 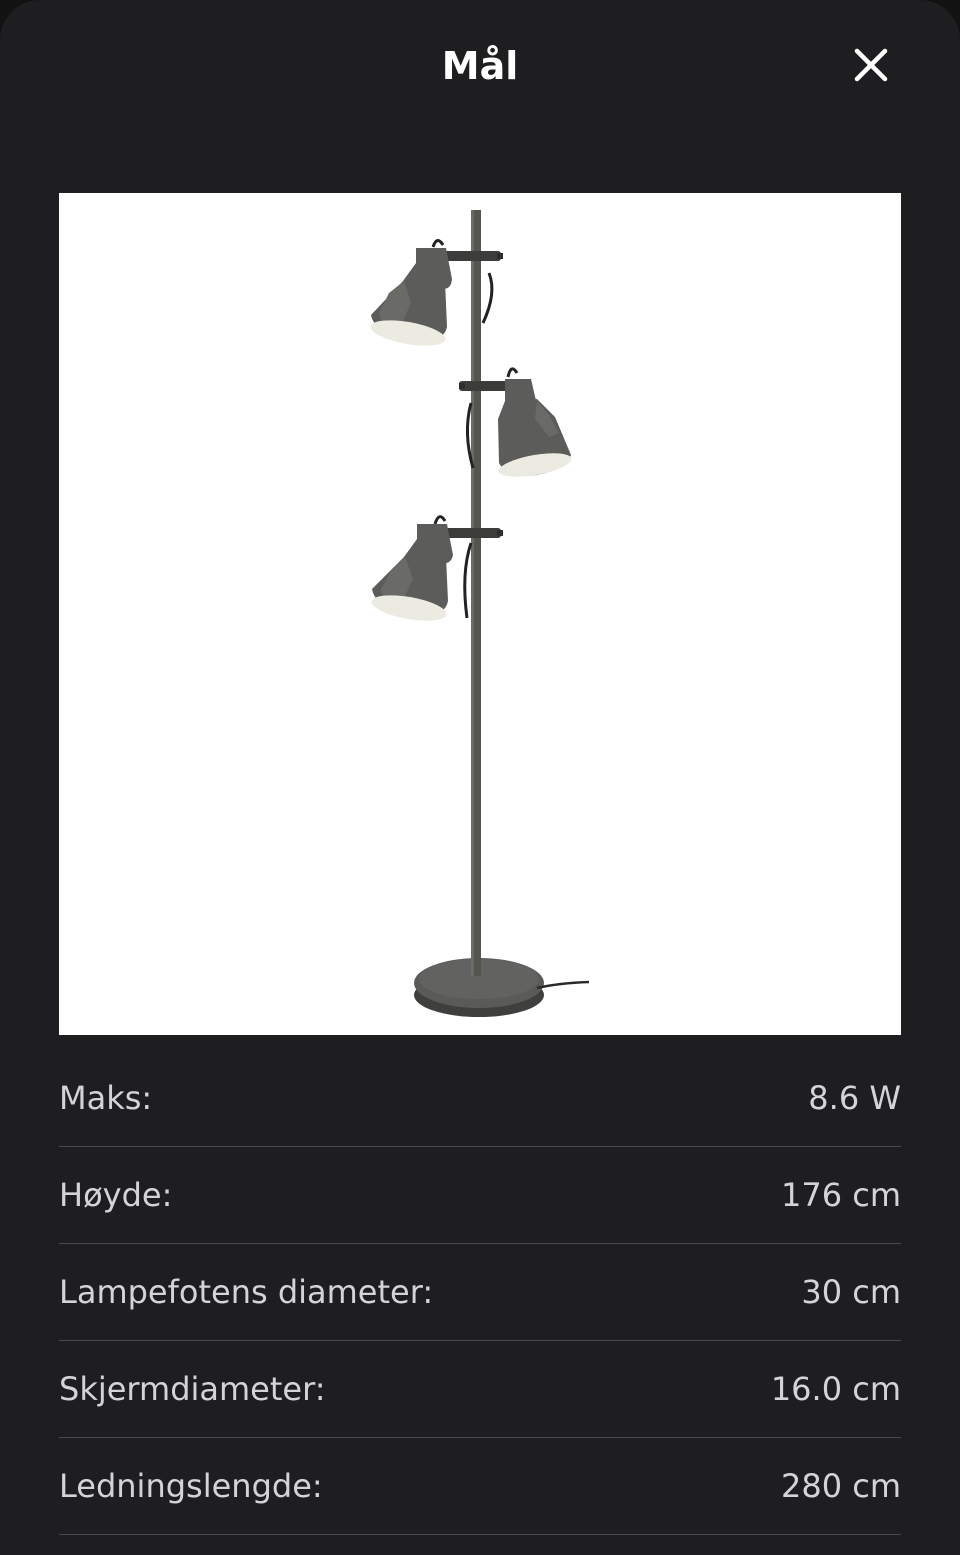 I want to click on spec-label: Skjermdiameter:, so click(x=192, y=1389).